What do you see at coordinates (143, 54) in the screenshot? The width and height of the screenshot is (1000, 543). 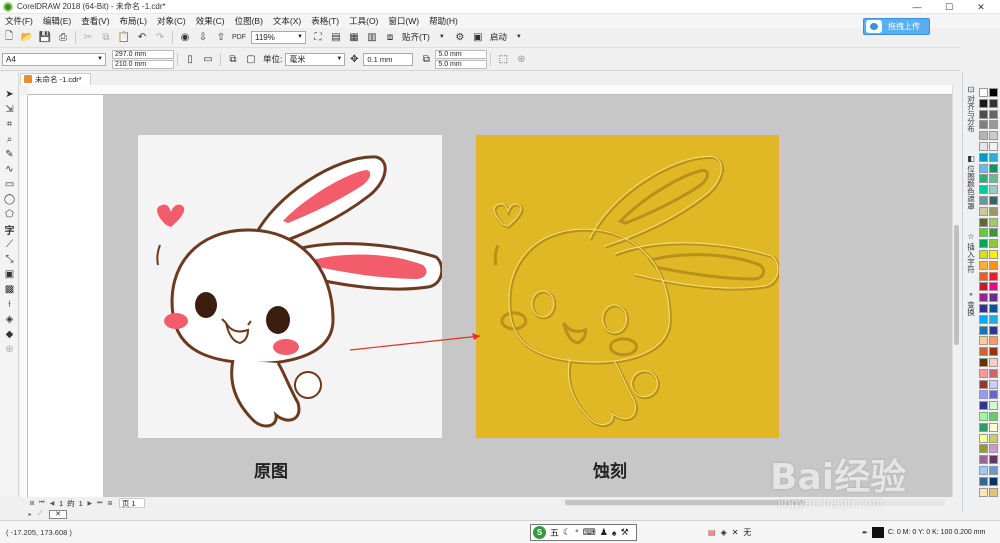 I see `page-width-field: 297.0 mm` at bounding box center [143, 54].